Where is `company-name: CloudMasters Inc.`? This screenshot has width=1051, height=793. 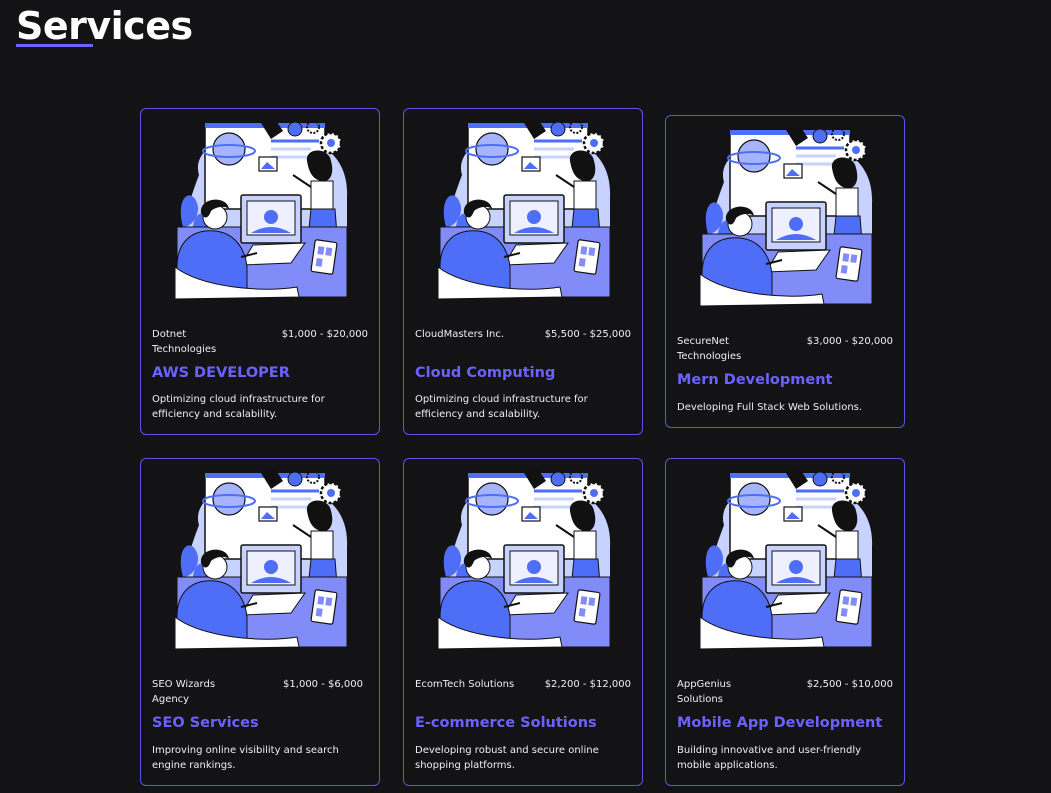 company-name: CloudMasters Inc. is located at coordinates (460, 334).